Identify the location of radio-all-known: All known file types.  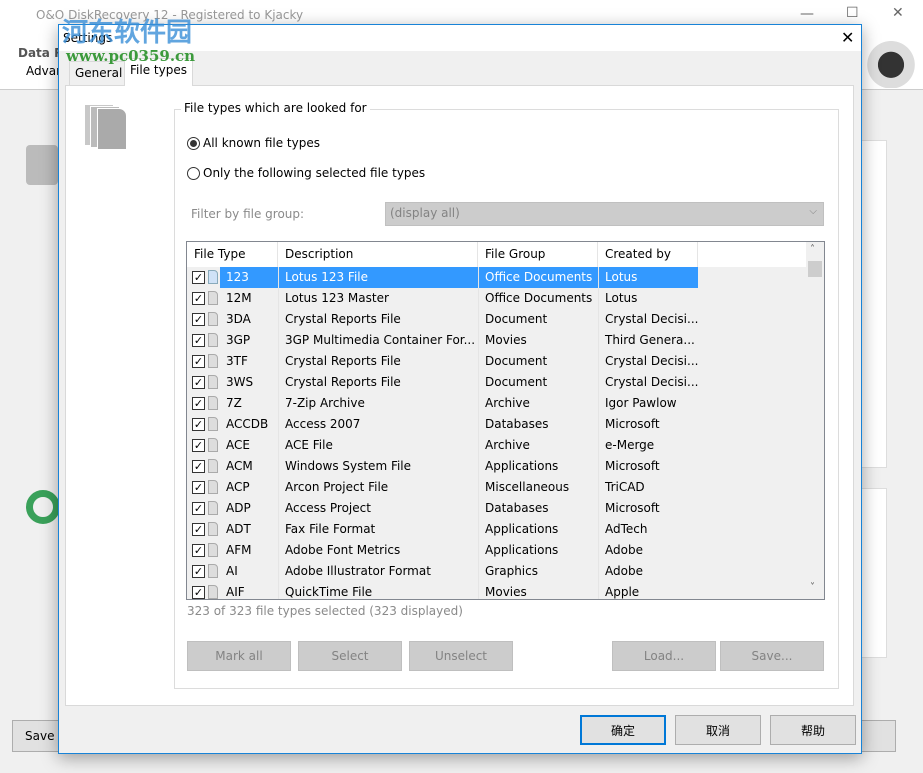
(253, 143).